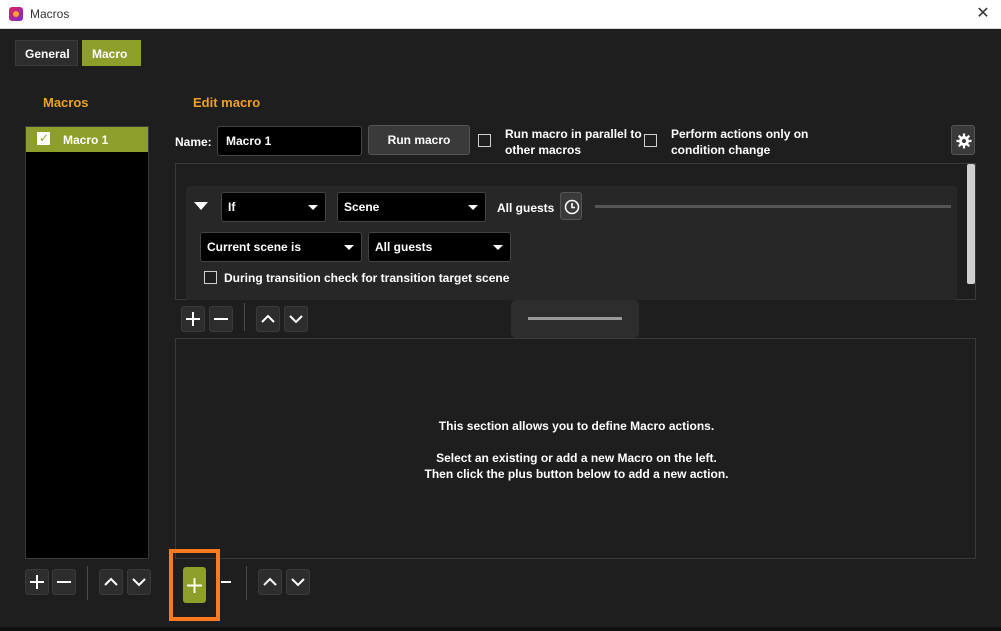 The width and height of the screenshot is (1001, 631). I want to click on macros-heading: Macros, so click(66, 102).